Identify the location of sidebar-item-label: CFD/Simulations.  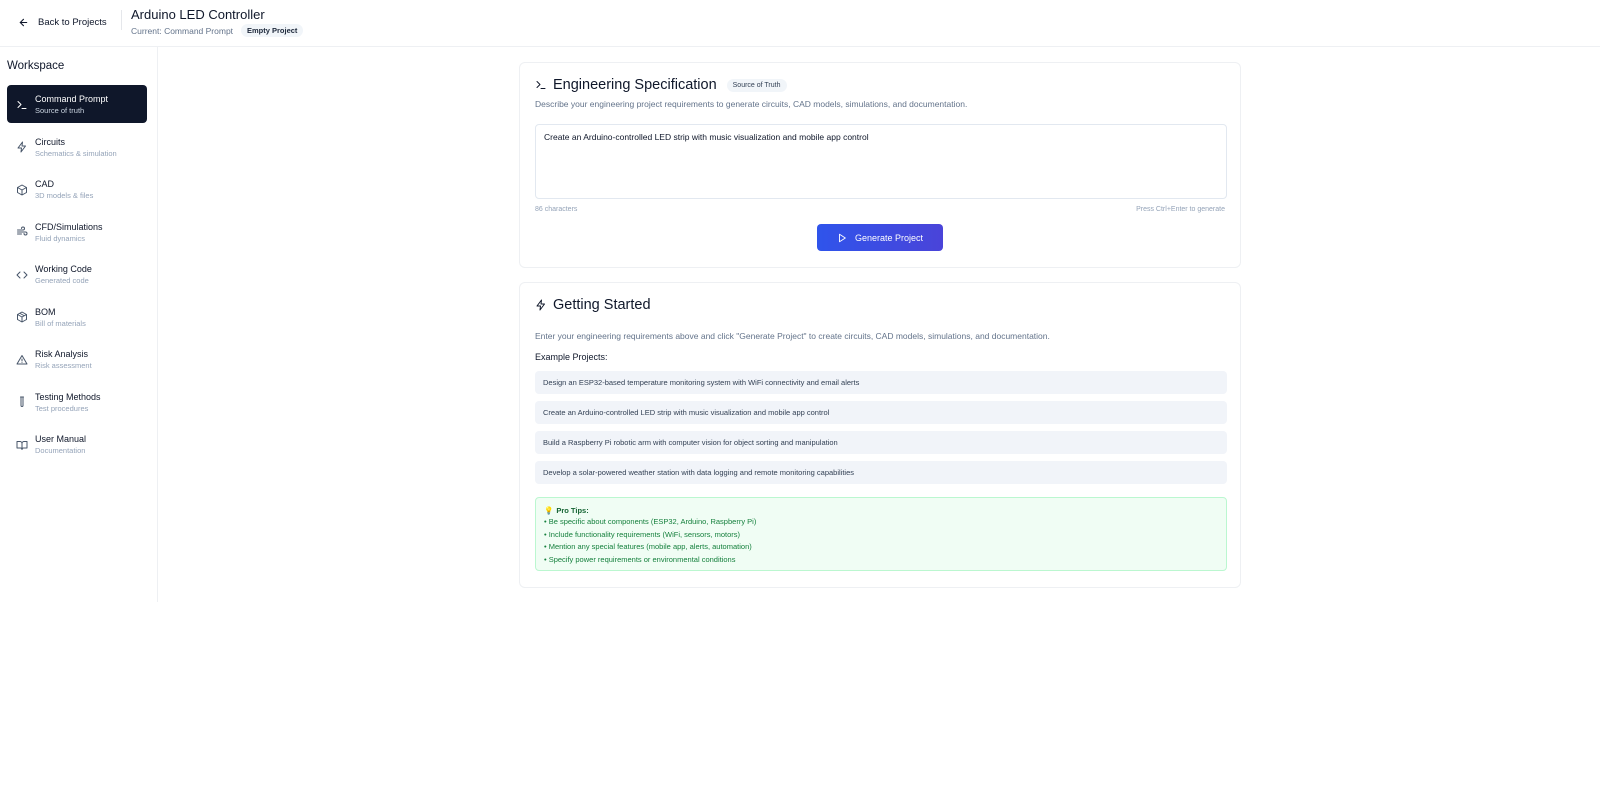
(69, 226).